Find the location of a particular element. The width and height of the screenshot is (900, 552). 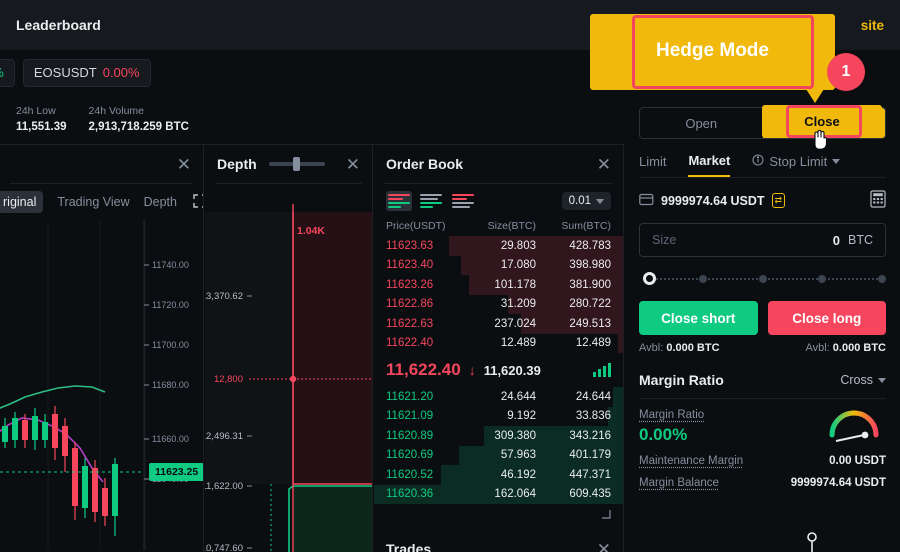

tab-stop-limit: Stop Limit is located at coordinates (796, 165).